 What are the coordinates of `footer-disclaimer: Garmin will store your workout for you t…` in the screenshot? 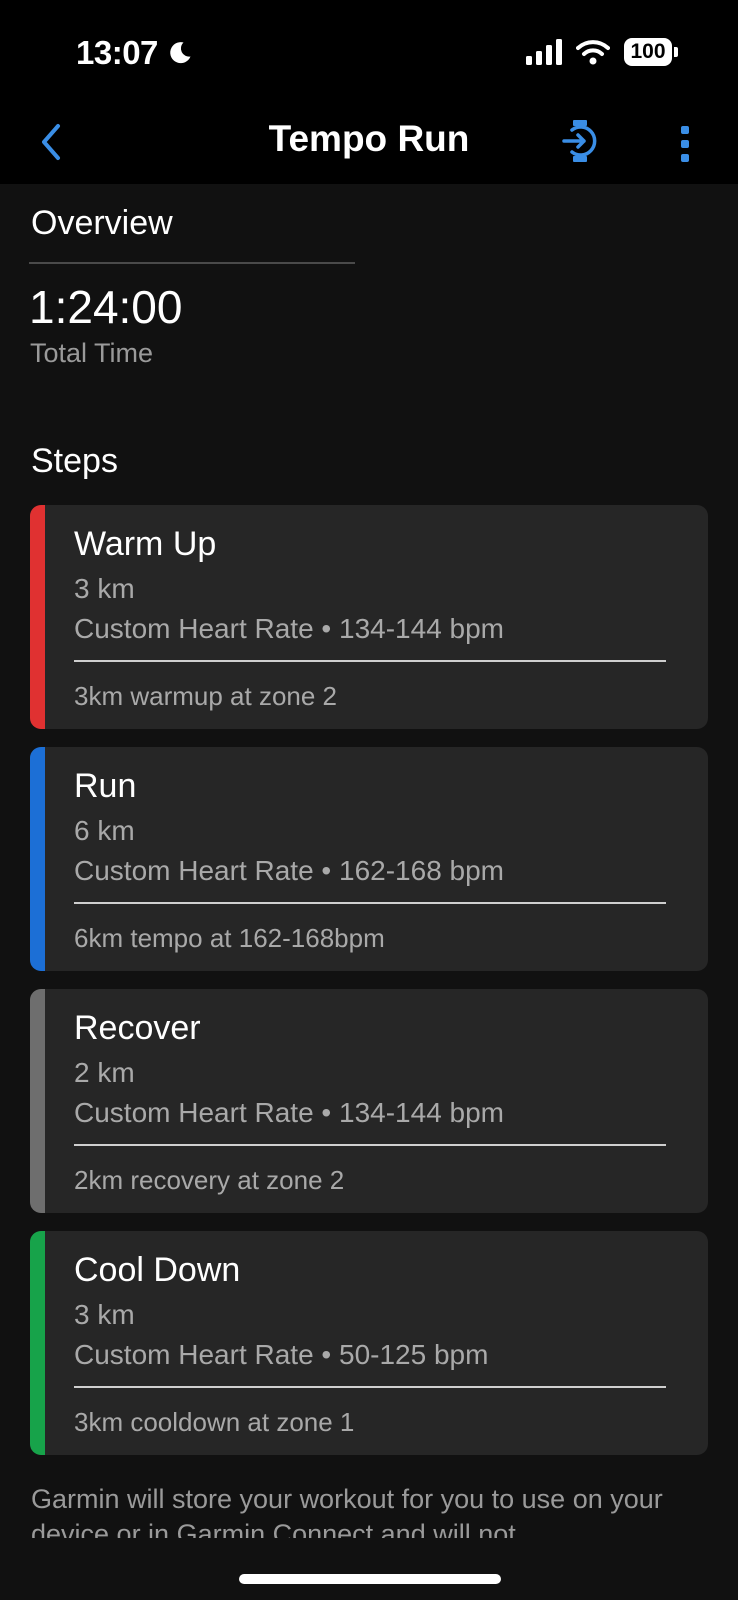 It's located at (347, 1511).